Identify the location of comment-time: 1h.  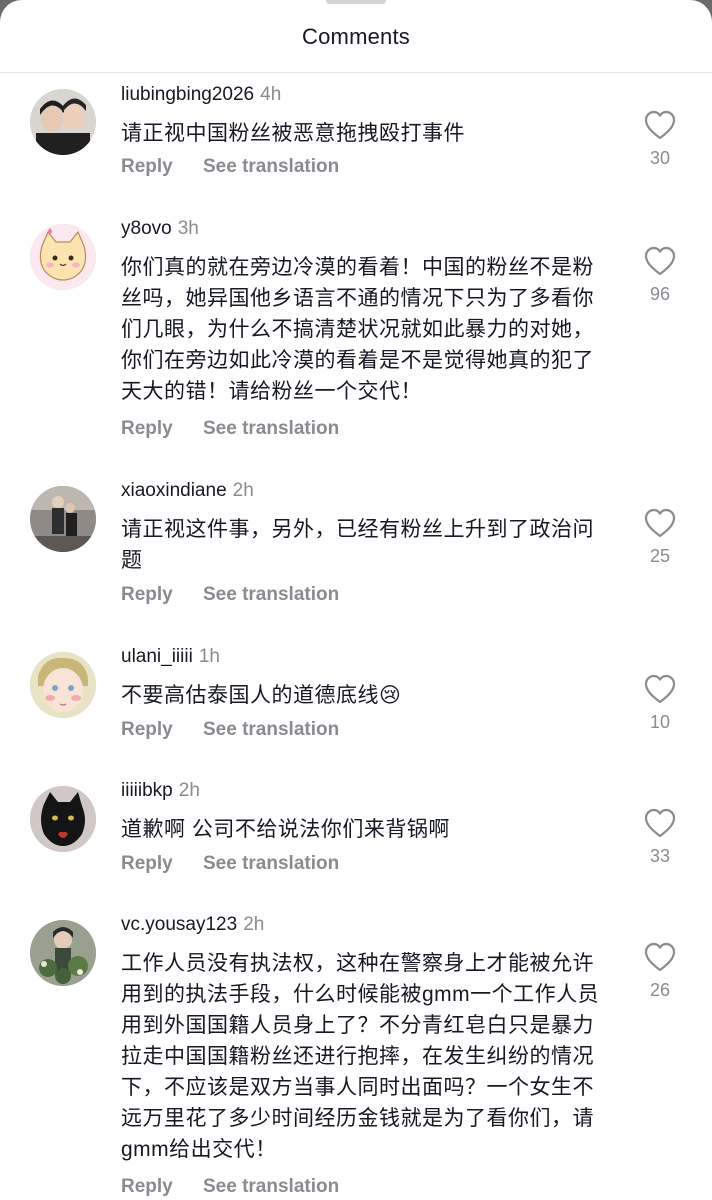
(209, 656).